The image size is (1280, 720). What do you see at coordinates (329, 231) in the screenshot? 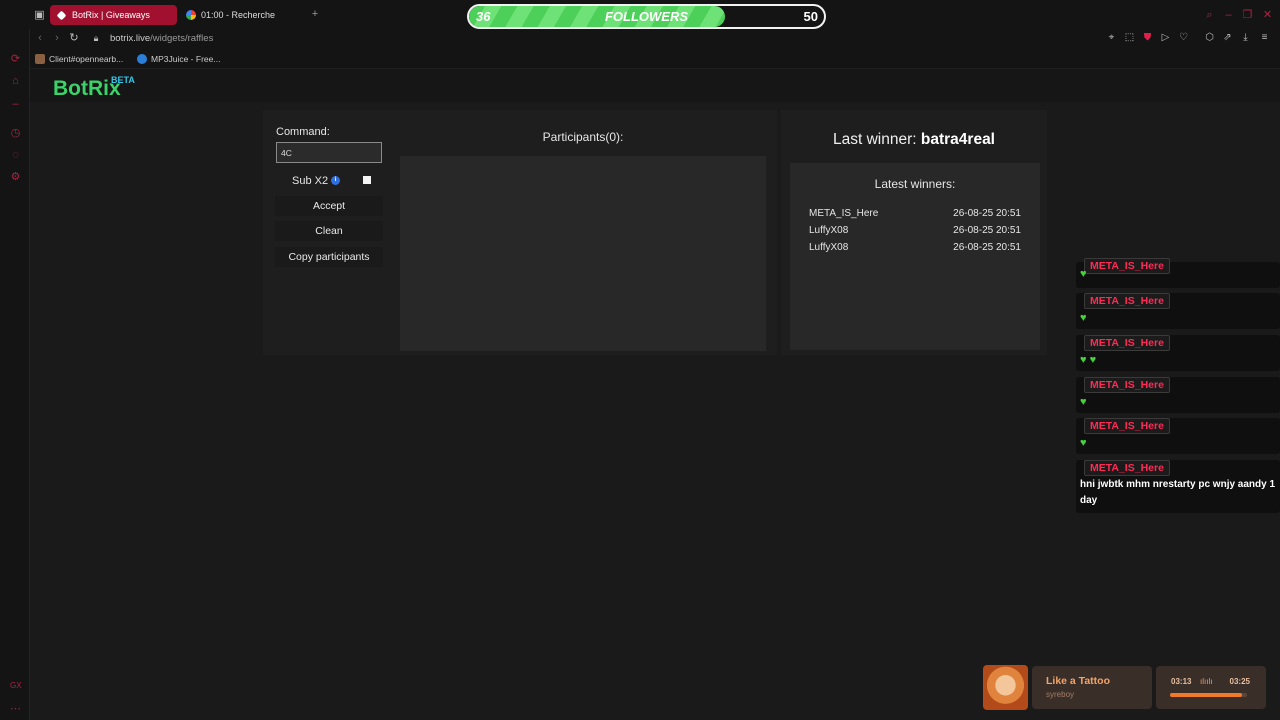
I see `clean-button: Clean` at bounding box center [329, 231].